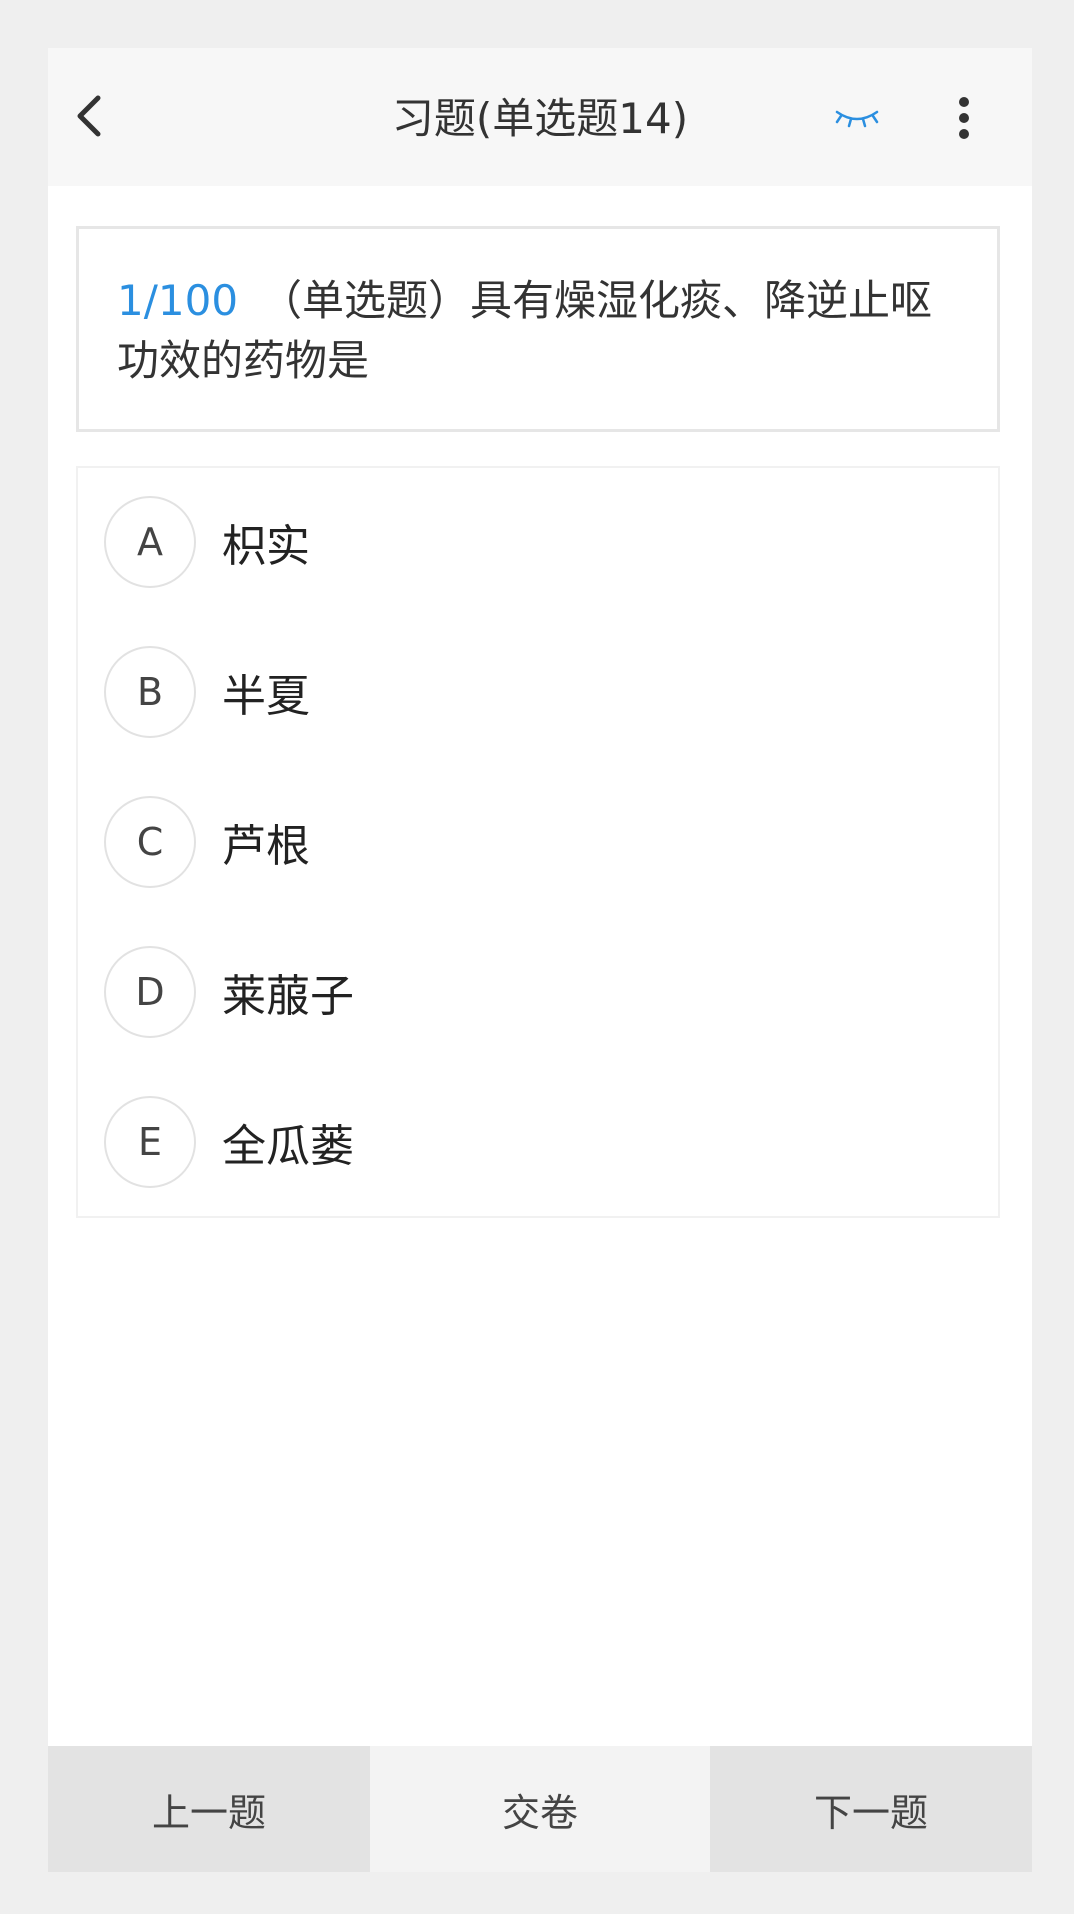  What do you see at coordinates (178, 300) in the screenshot?
I see `question-progress: 1/100` at bounding box center [178, 300].